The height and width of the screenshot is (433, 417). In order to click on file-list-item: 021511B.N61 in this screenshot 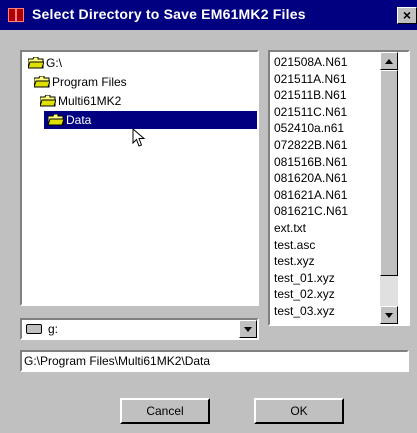, I will do `click(310, 95)`.